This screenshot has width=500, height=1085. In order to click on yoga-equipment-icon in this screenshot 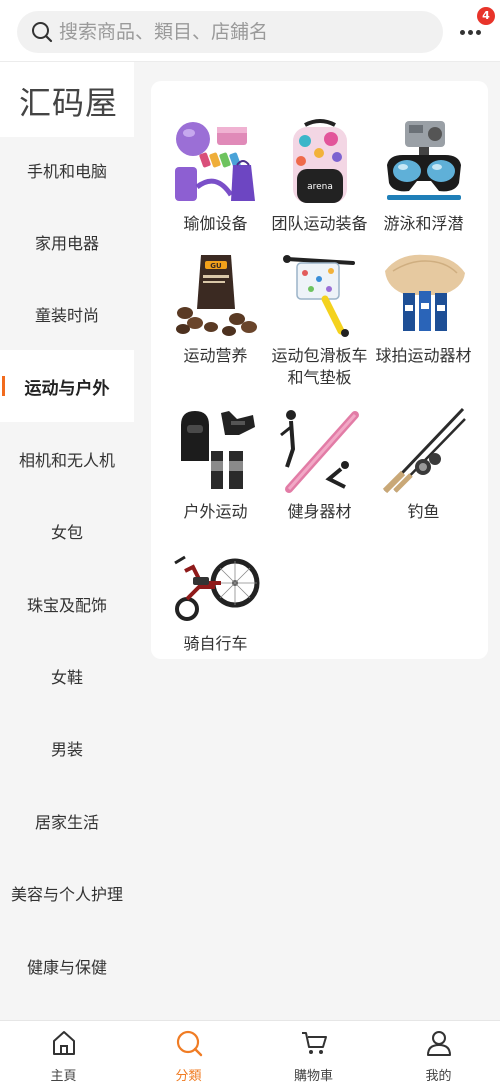, I will do `click(214, 161)`.